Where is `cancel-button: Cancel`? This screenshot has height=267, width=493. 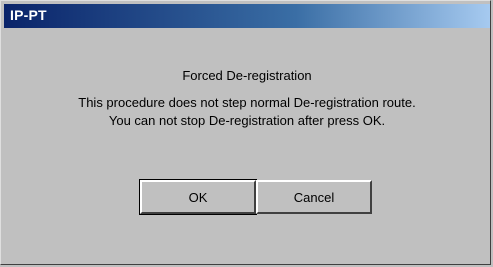 cancel-button: Cancel is located at coordinates (314, 197).